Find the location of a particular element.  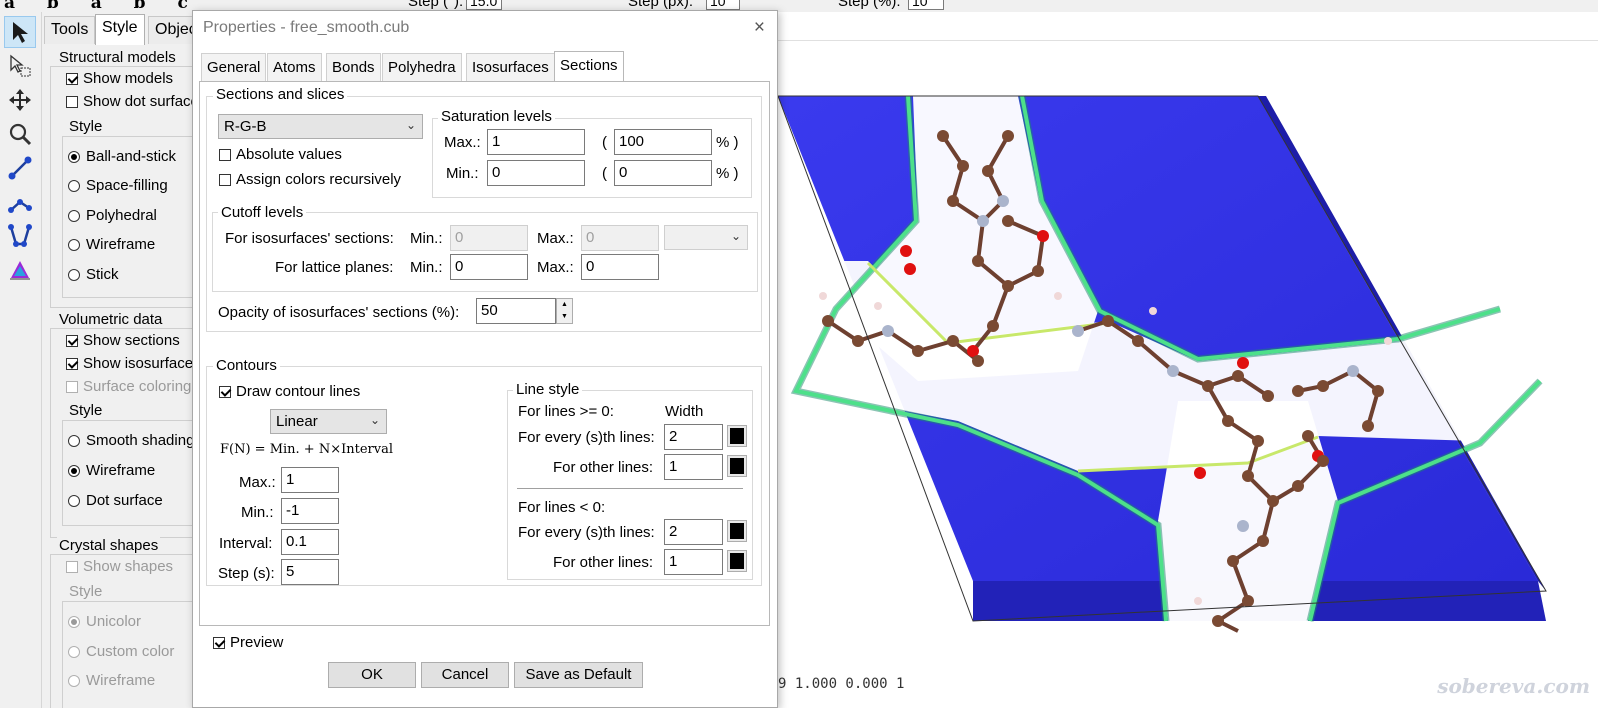

save-as-default-button: Save as Default is located at coordinates (578, 675).